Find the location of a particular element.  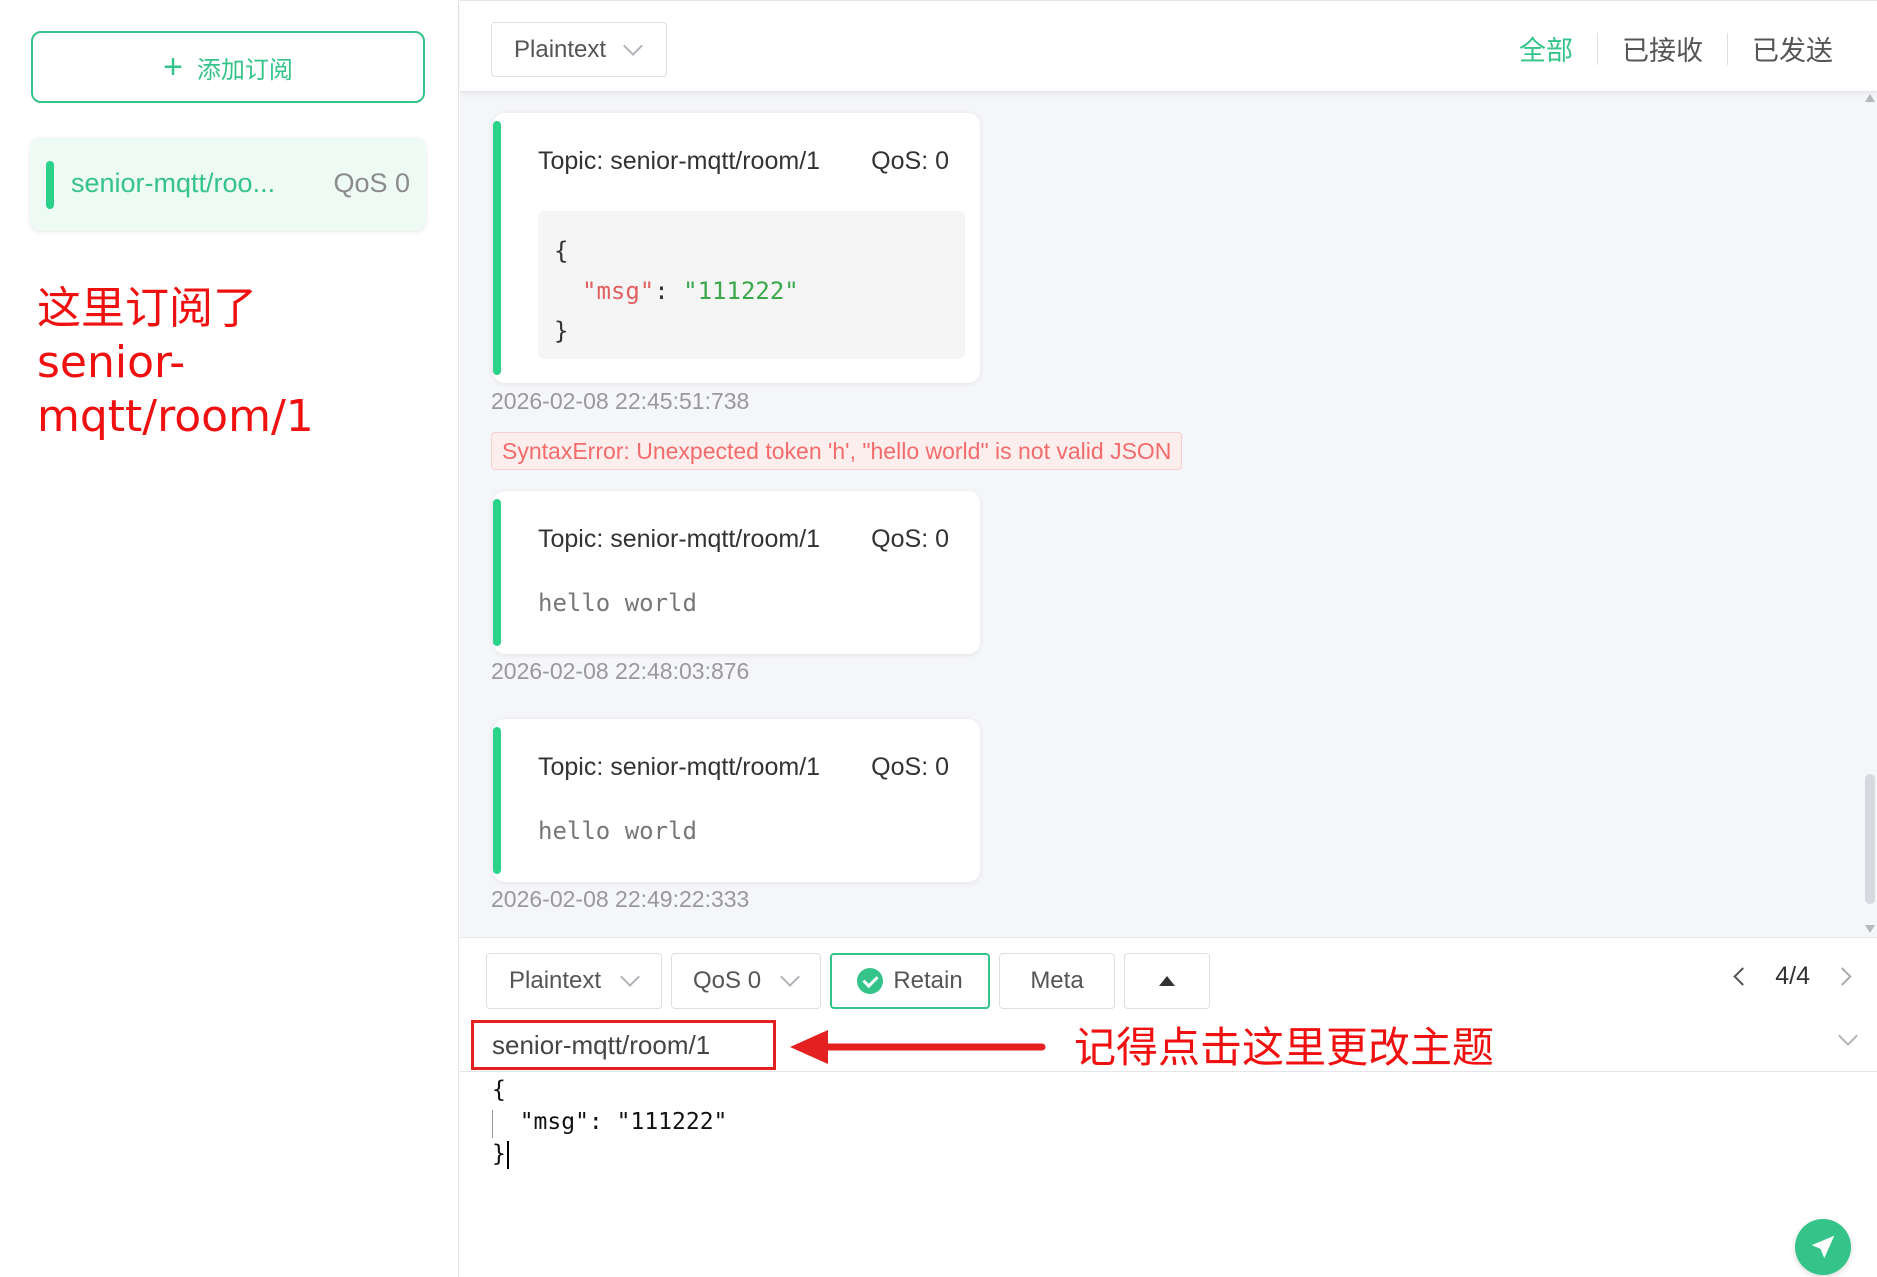

caret-up-icon is located at coordinates (1167, 981).